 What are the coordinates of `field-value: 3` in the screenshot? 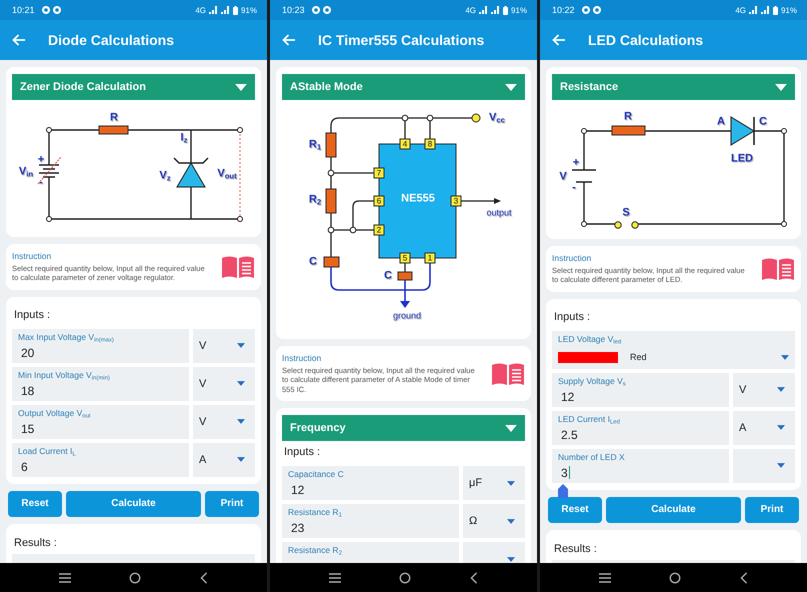 It's located at (564, 473).